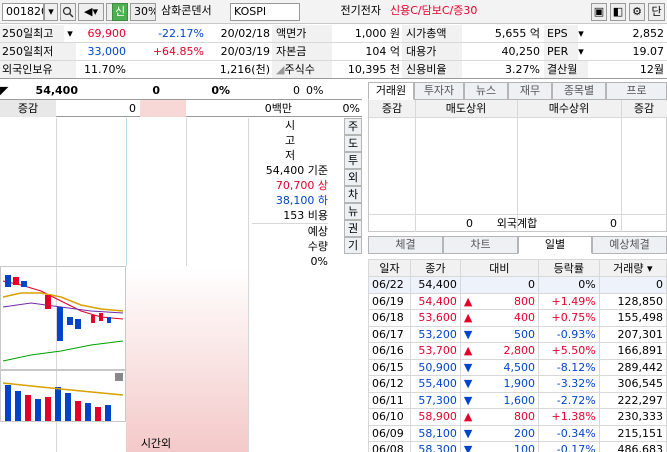 The height and width of the screenshot is (452, 667). I want to click on stock-code-input: 001820, so click(23, 12).